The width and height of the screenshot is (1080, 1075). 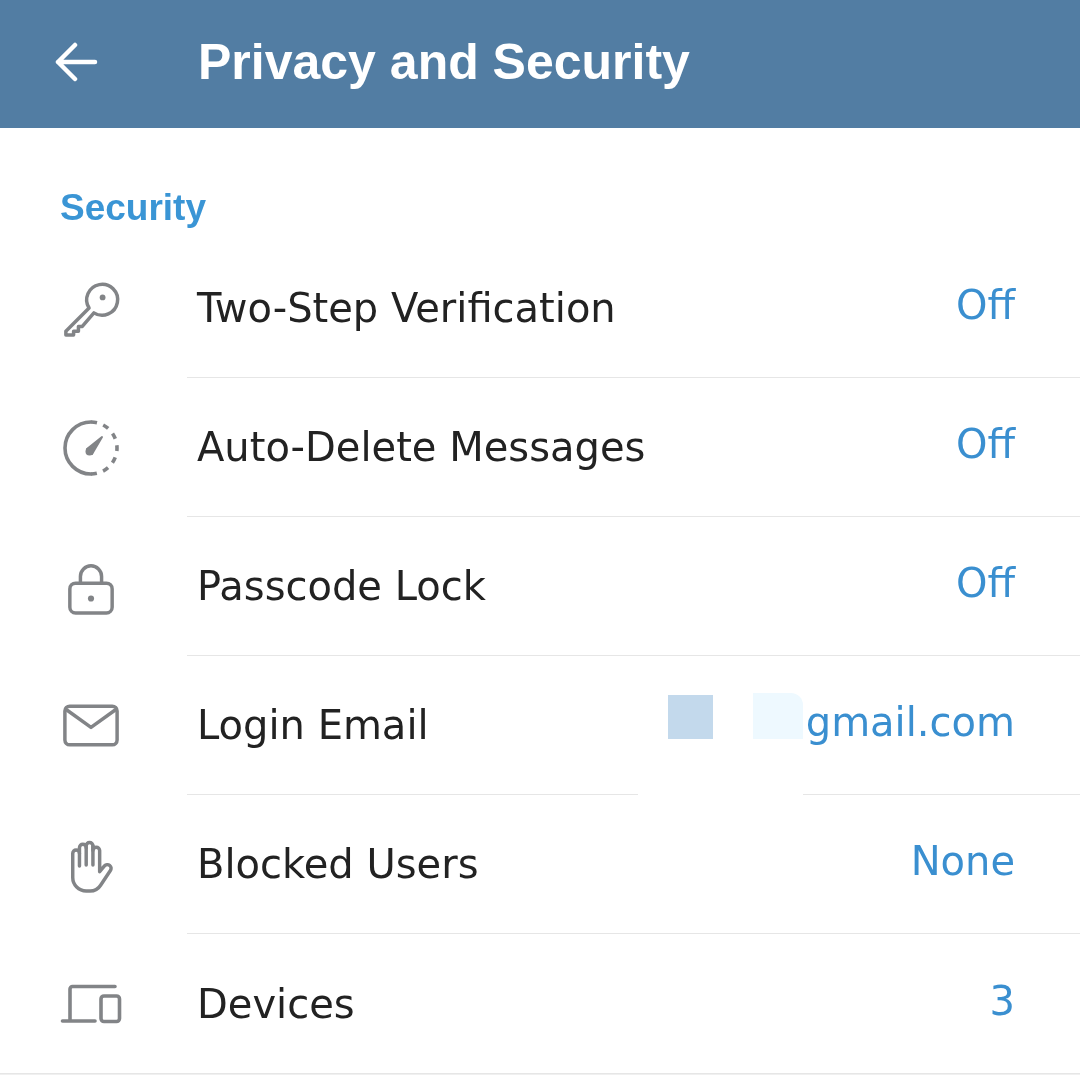 What do you see at coordinates (444, 62) in the screenshot?
I see `screen-title: Privacy and Security` at bounding box center [444, 62].